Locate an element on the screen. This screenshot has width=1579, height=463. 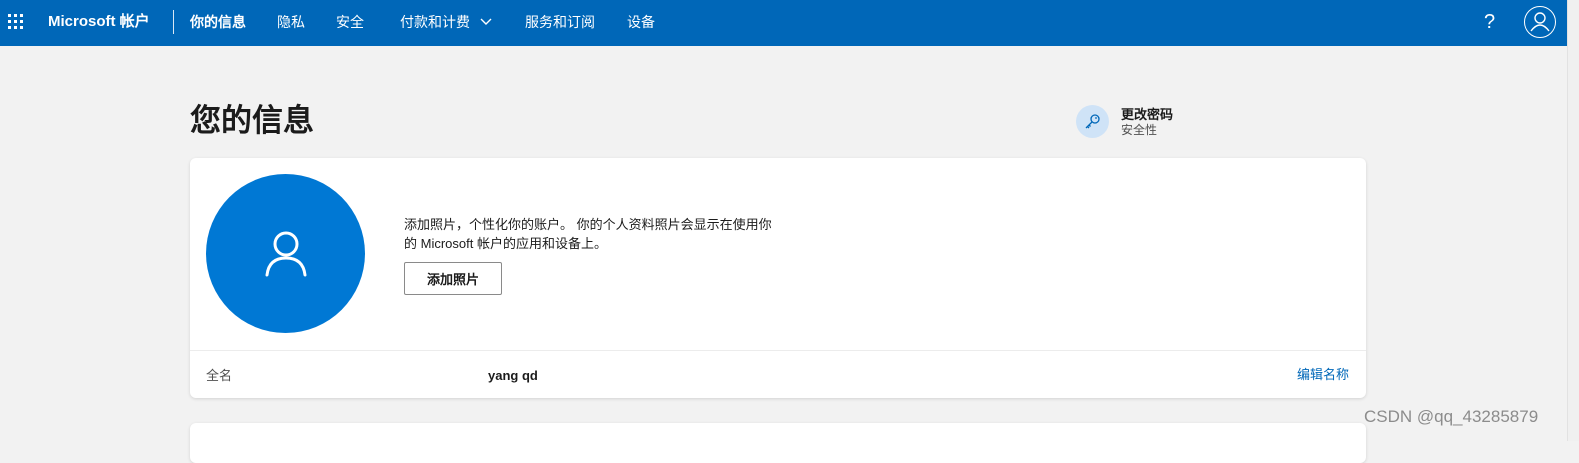
page-title: 您的信息 is located at coordinates (252, 120).